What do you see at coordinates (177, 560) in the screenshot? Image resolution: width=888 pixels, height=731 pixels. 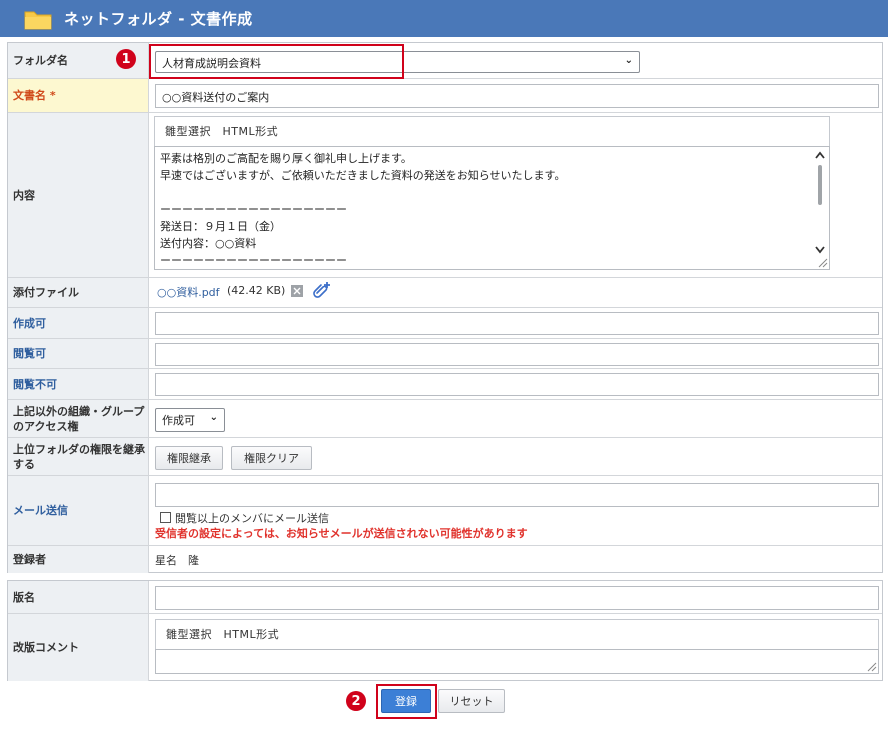 I see `registrant-value: 星名 隆` at bounding box center [177, 560].